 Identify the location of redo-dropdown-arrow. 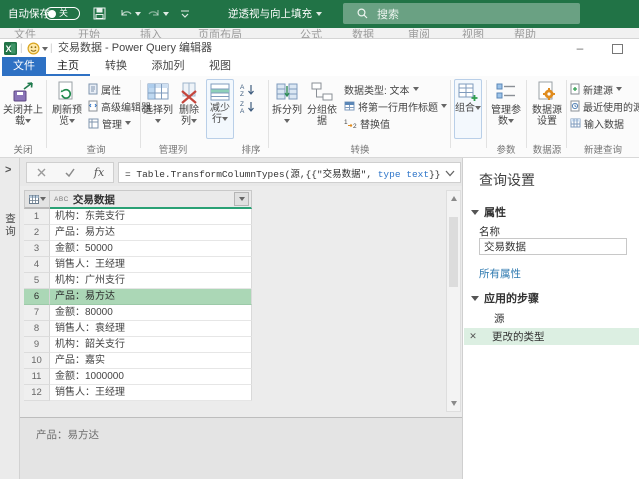
(166, 14).